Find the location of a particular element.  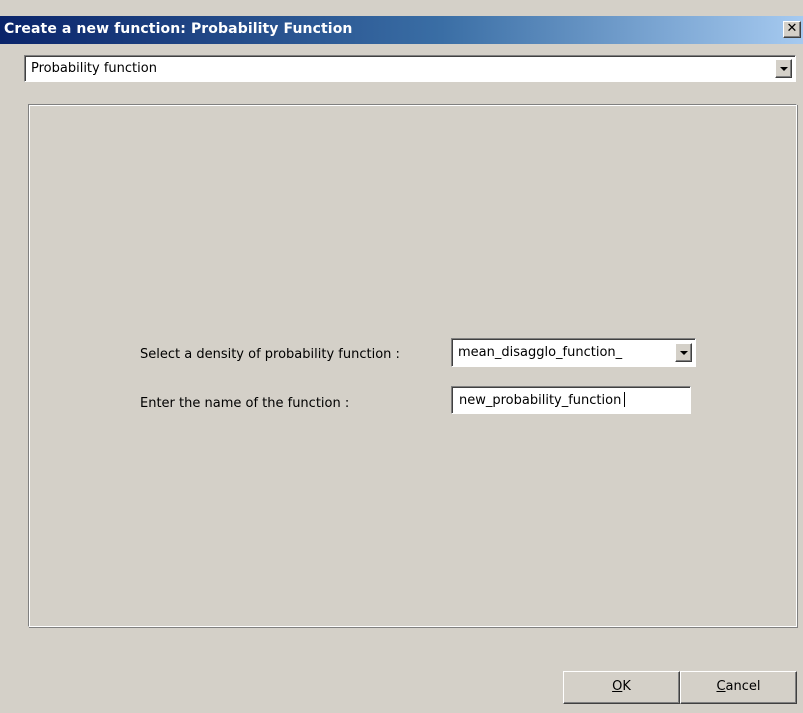

function-name-label: Enter the name of the function : is located at coordinates (245, 403).